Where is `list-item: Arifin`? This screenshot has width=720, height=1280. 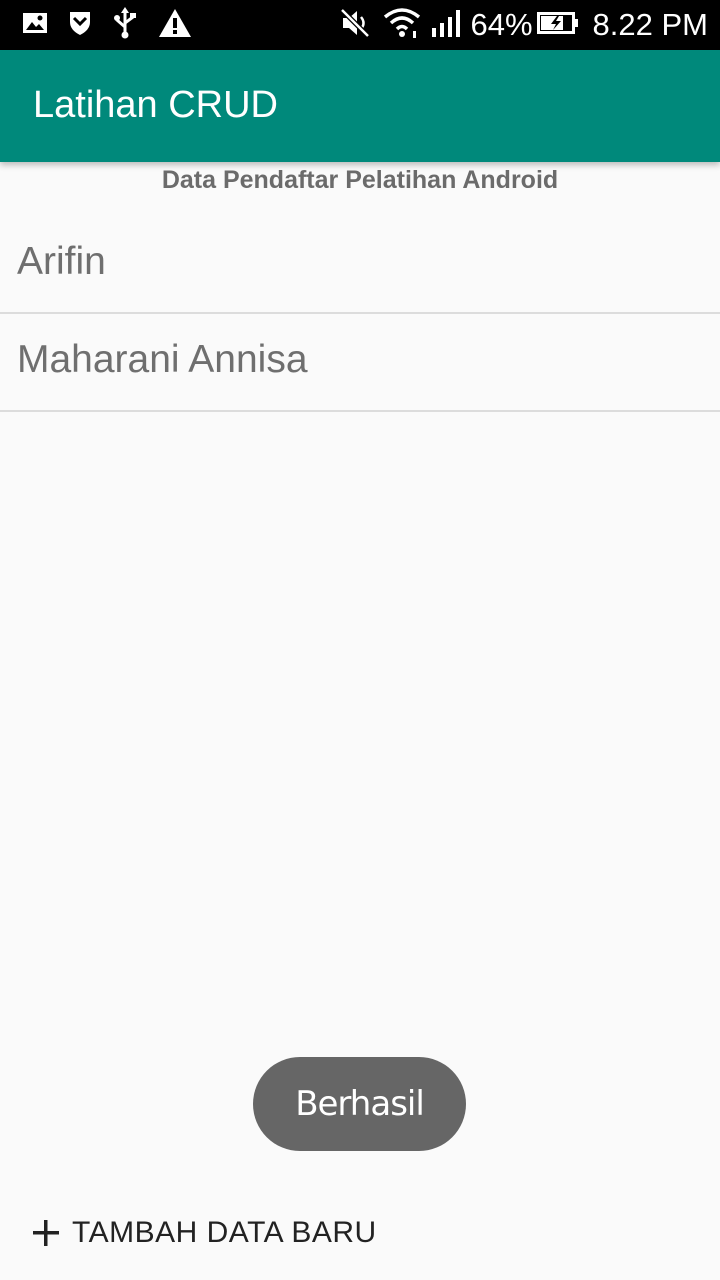
list-item: Arifin is located at coordinates (360, 265).